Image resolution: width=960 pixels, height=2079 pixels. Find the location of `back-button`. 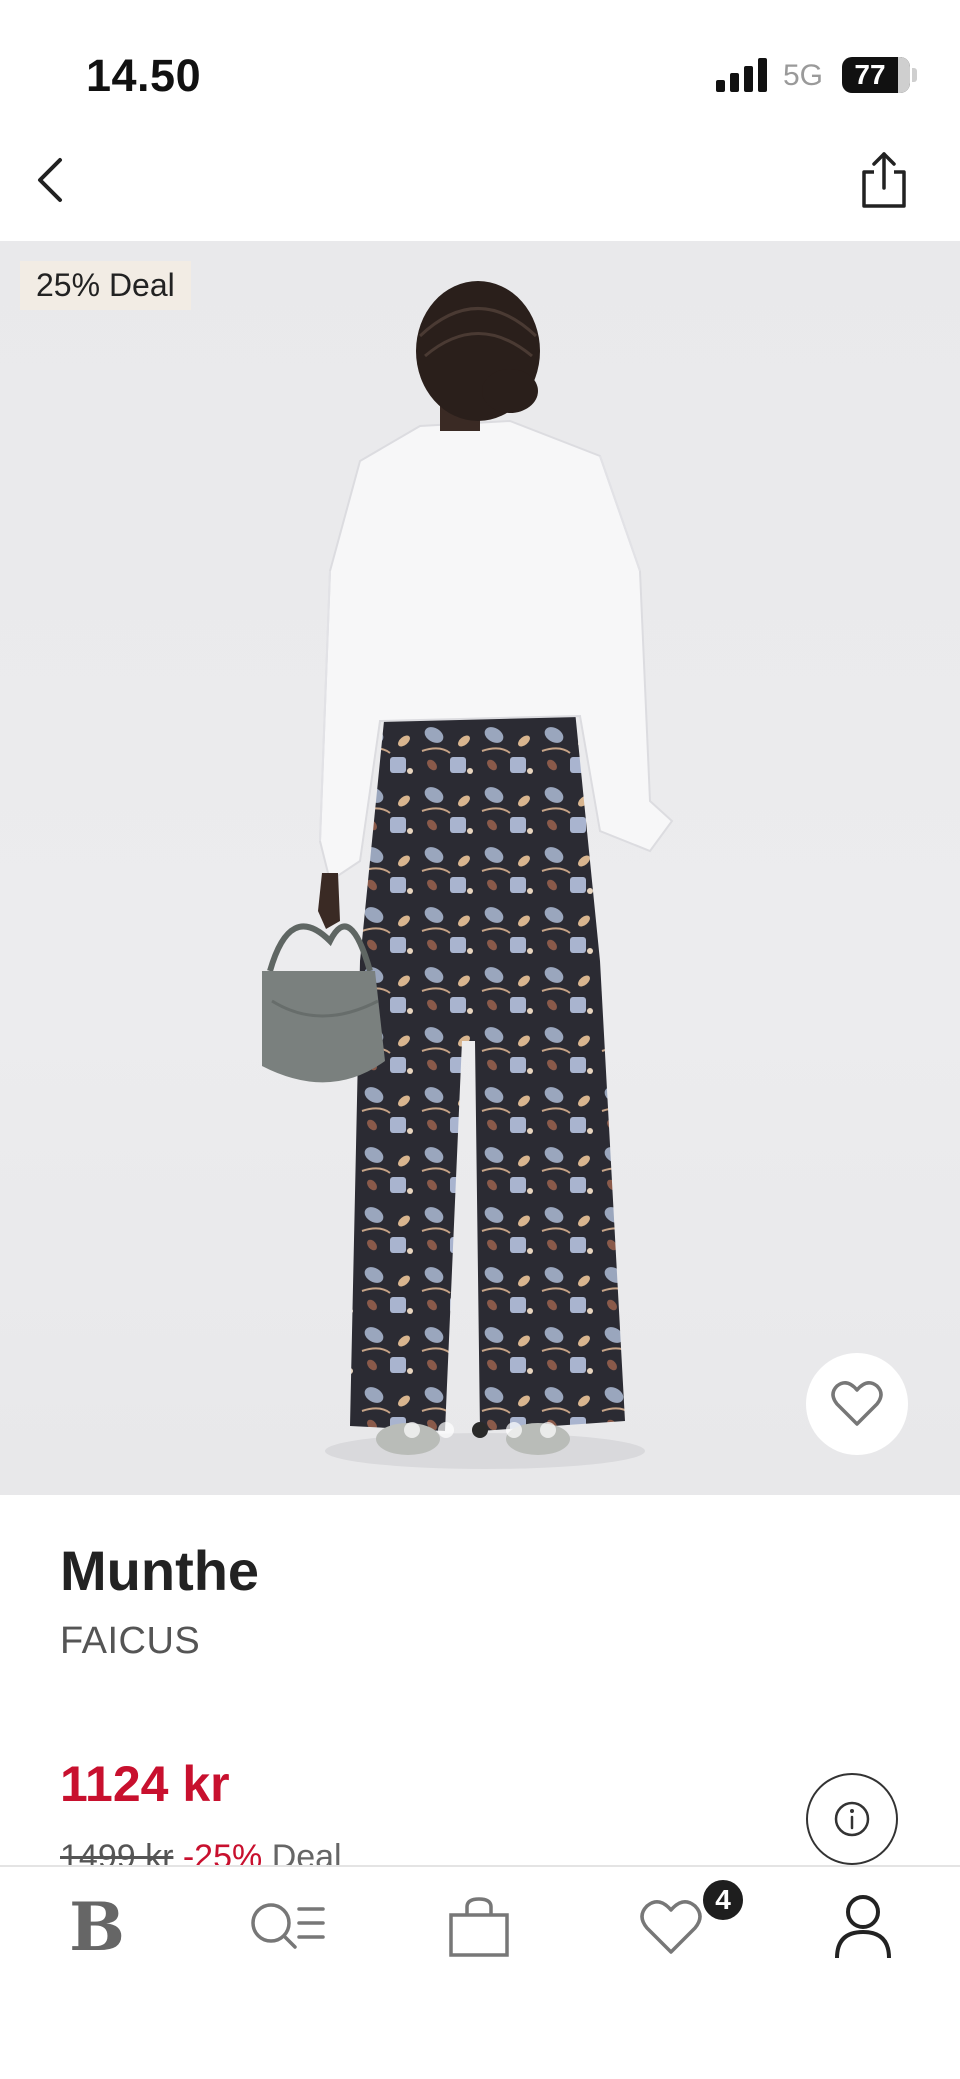

back-button is located at coordinates (60, 180).